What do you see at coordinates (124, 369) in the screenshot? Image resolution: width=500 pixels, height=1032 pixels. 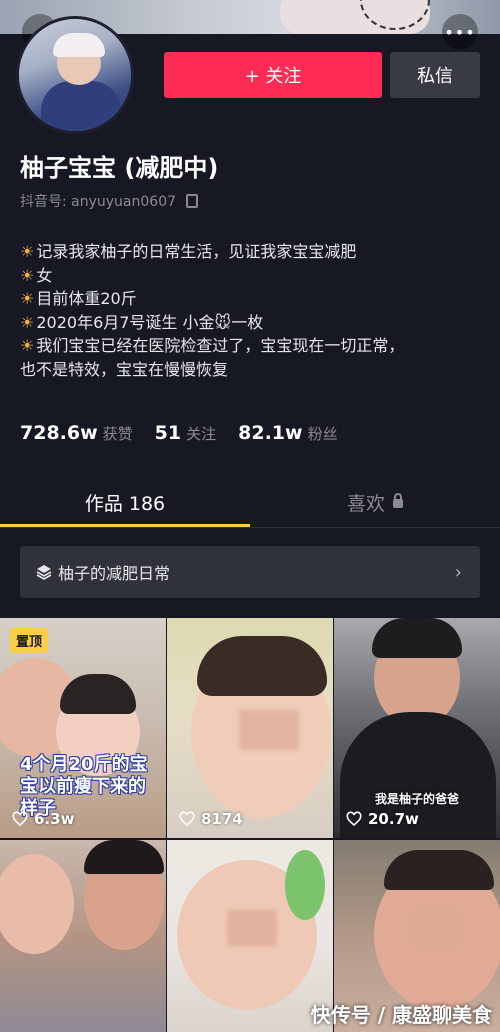 I see `bio-line: 也不是特效，宝宝在慢慢恢复` at bounding box center [124, 369].